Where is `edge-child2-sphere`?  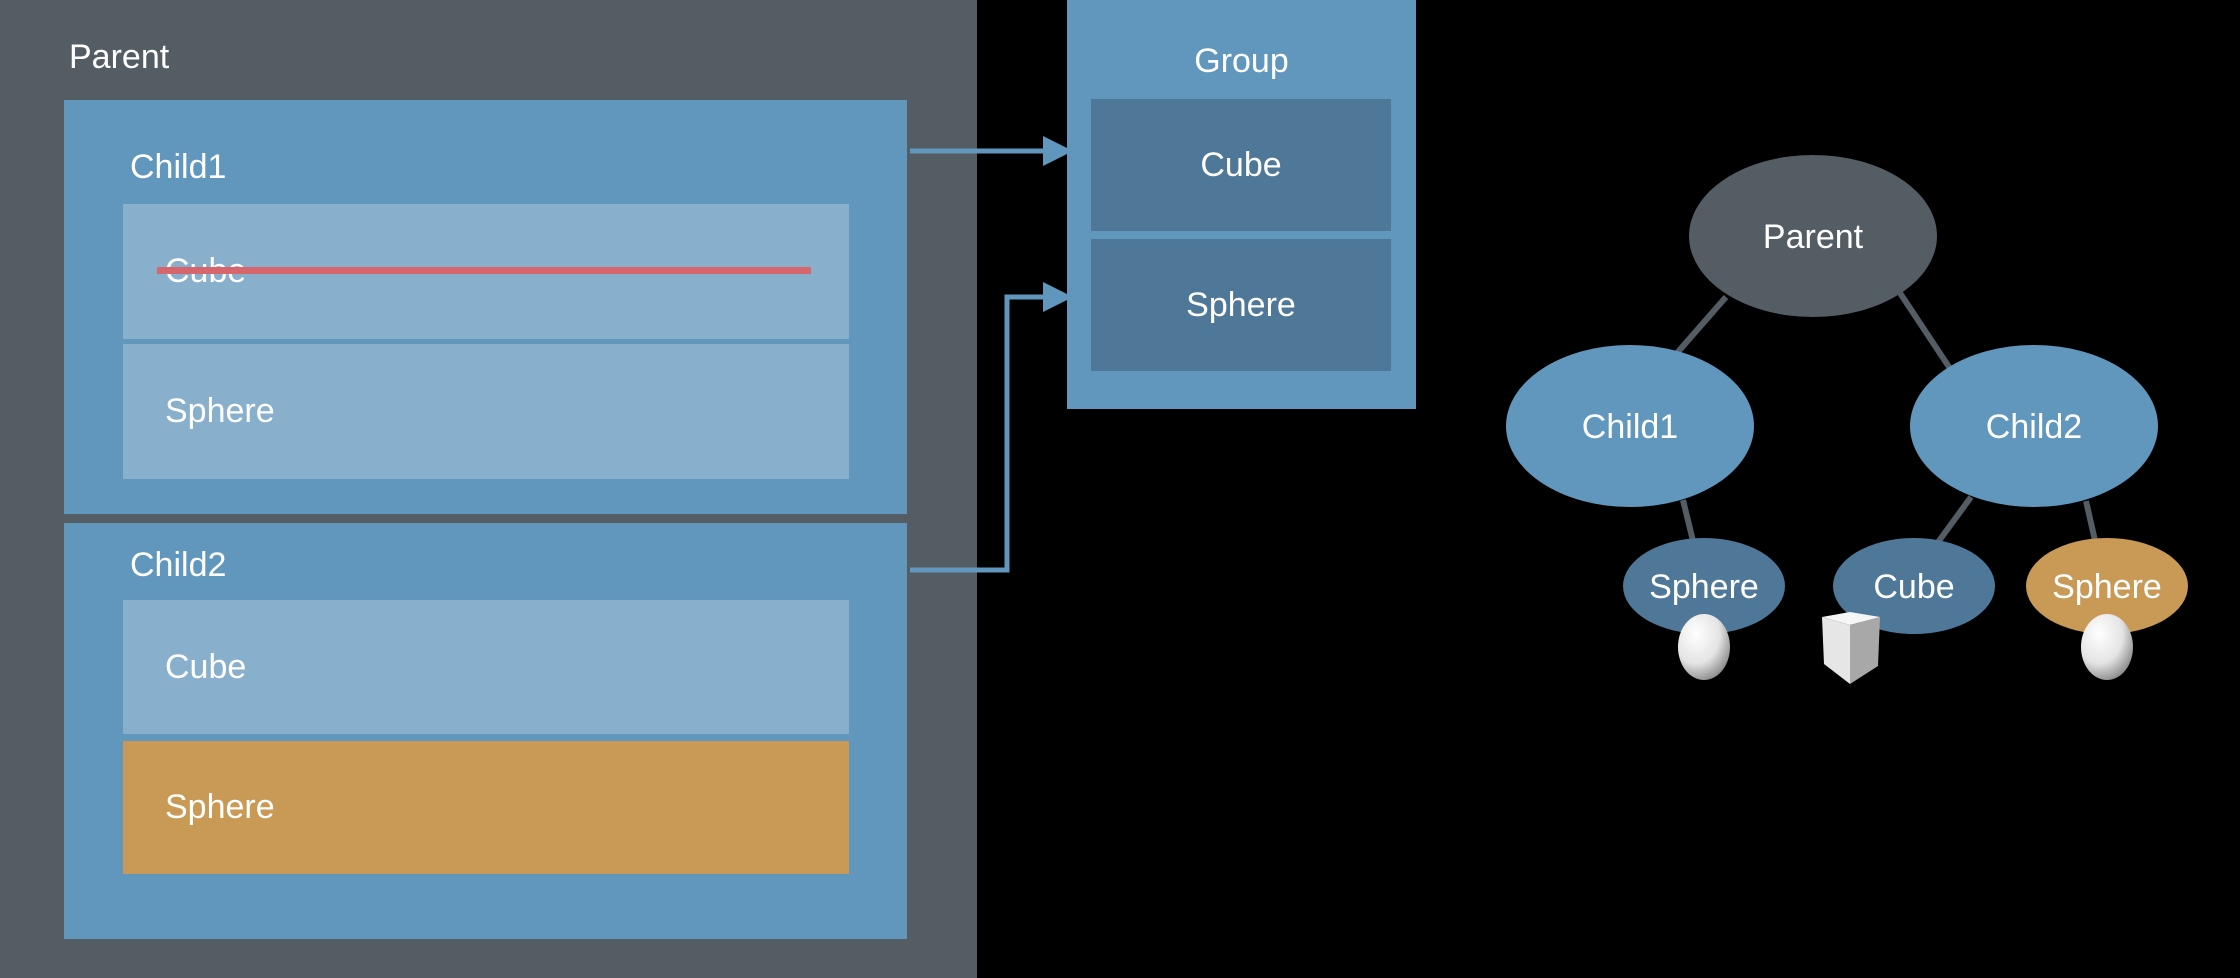
edge-child2-sphere is located at coordinates (2091, 523).